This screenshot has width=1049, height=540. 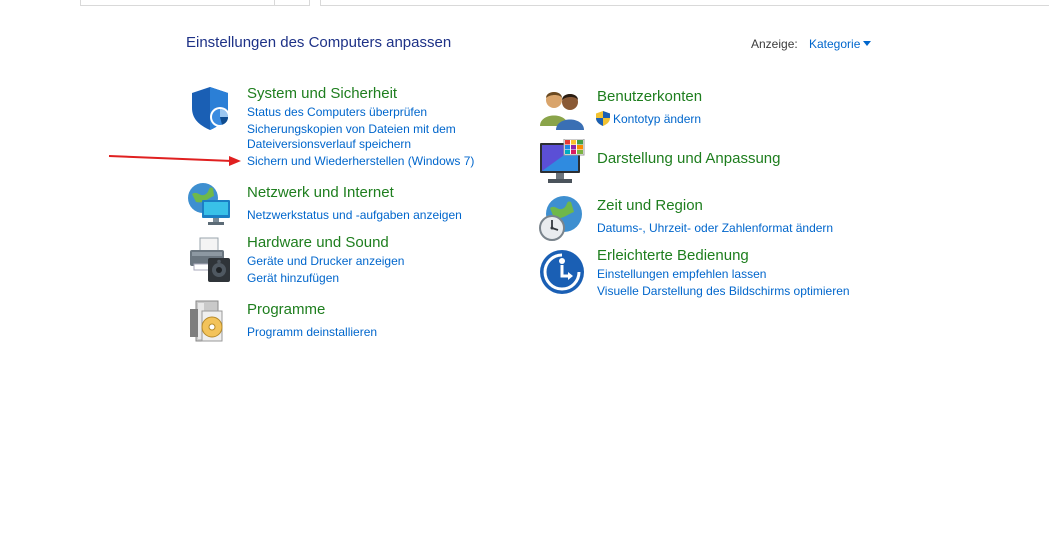 I want to click on annotation-arrow-icon, so click(x=174, y=160).